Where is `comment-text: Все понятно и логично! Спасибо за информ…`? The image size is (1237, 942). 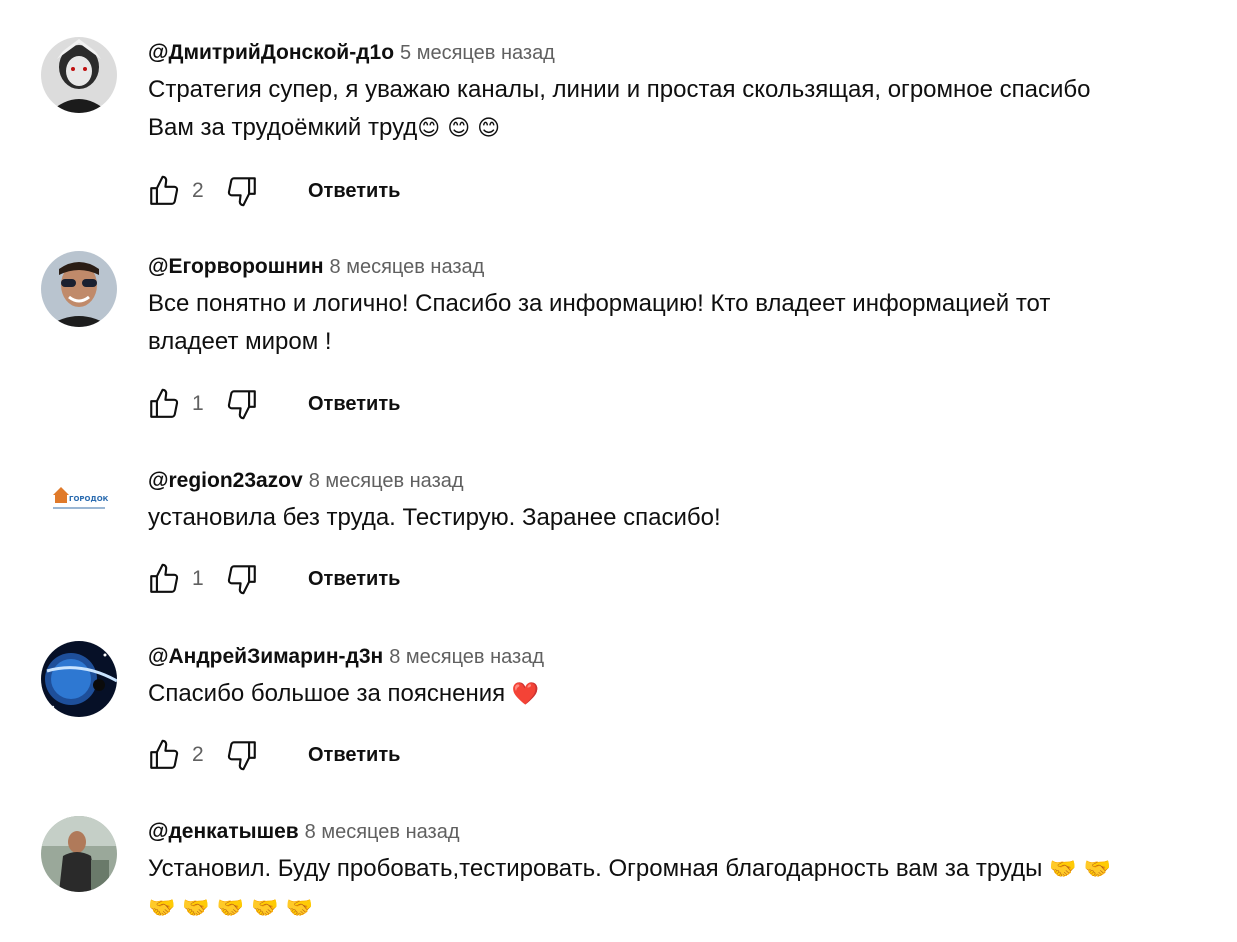 comment-text: Все понятно и логично! Спасибо за информ… is located at coordinates (683, 323).